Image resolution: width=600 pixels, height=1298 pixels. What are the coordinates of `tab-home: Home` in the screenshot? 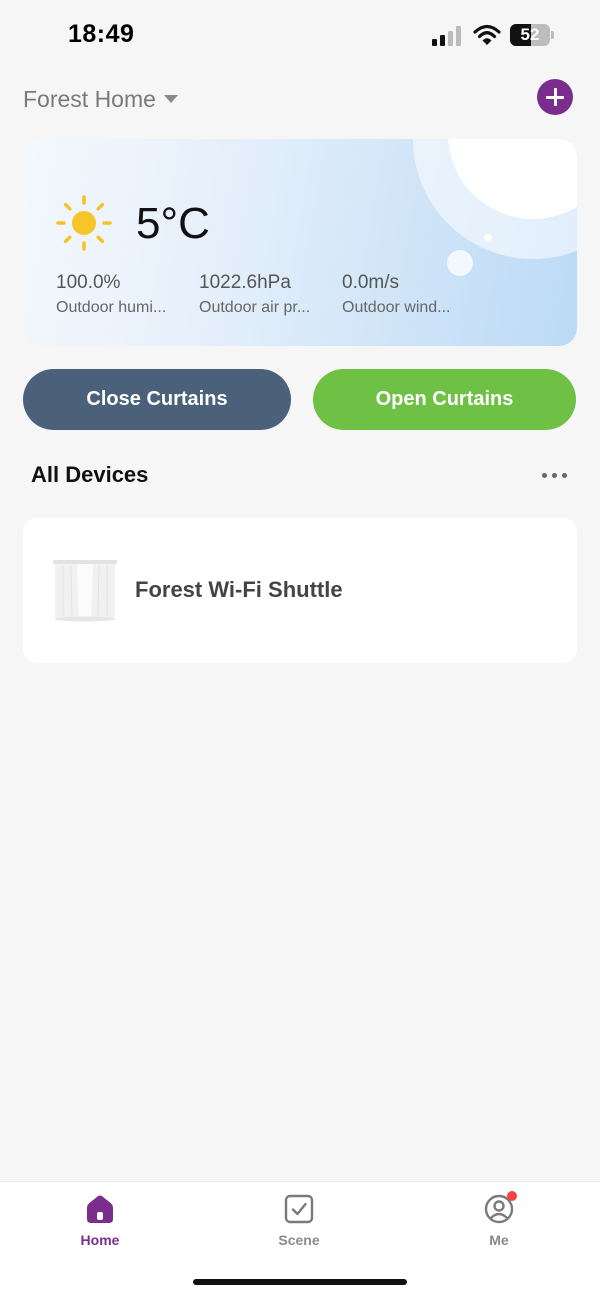 It's located at (100, 1224).